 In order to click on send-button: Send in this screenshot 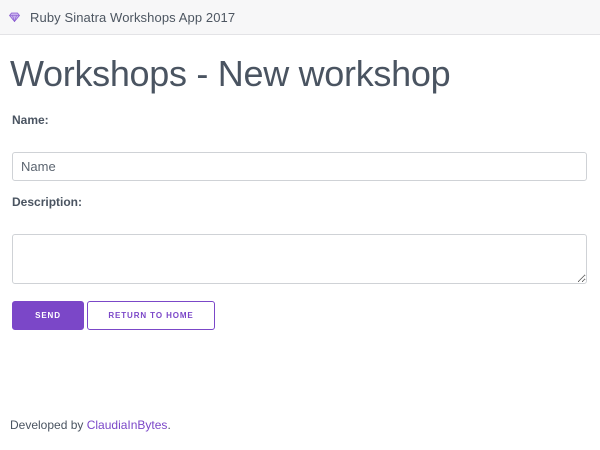, I will do `click(48, 315)`.